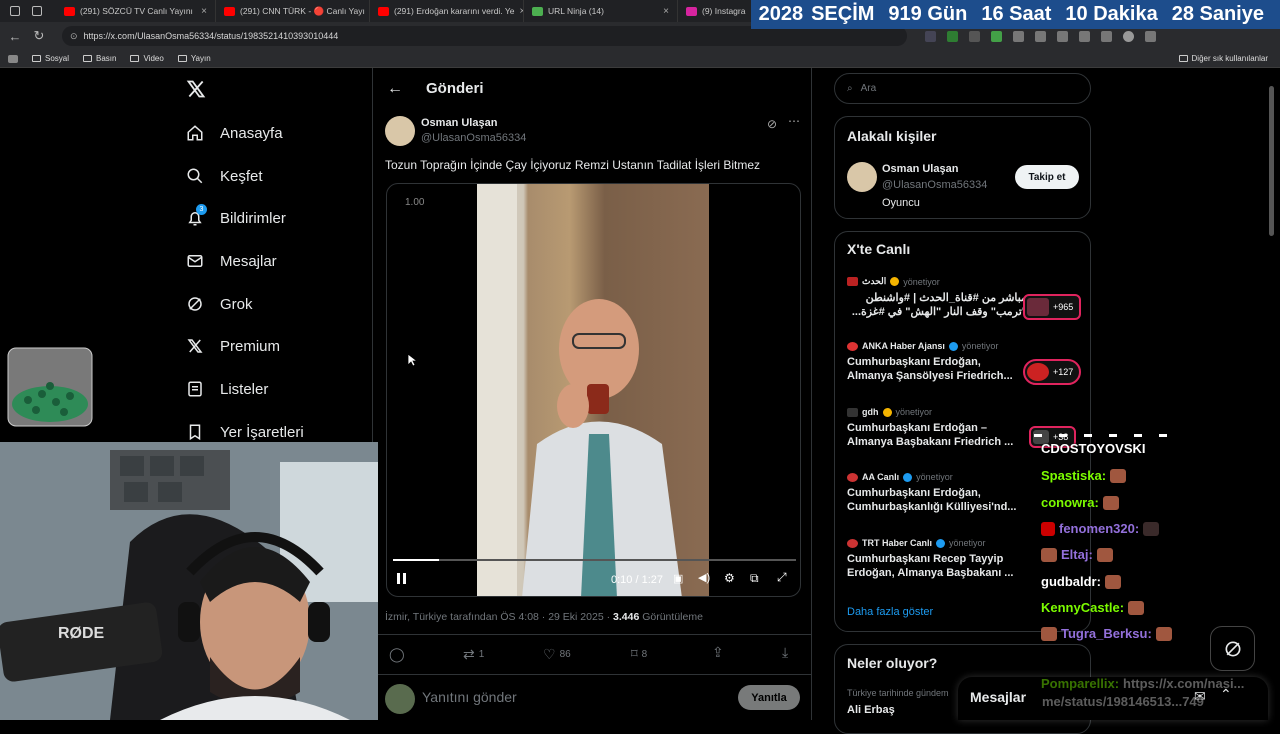 The image size is (1280, 734). I want to click on puzzle-icon, so click(1062, 36).